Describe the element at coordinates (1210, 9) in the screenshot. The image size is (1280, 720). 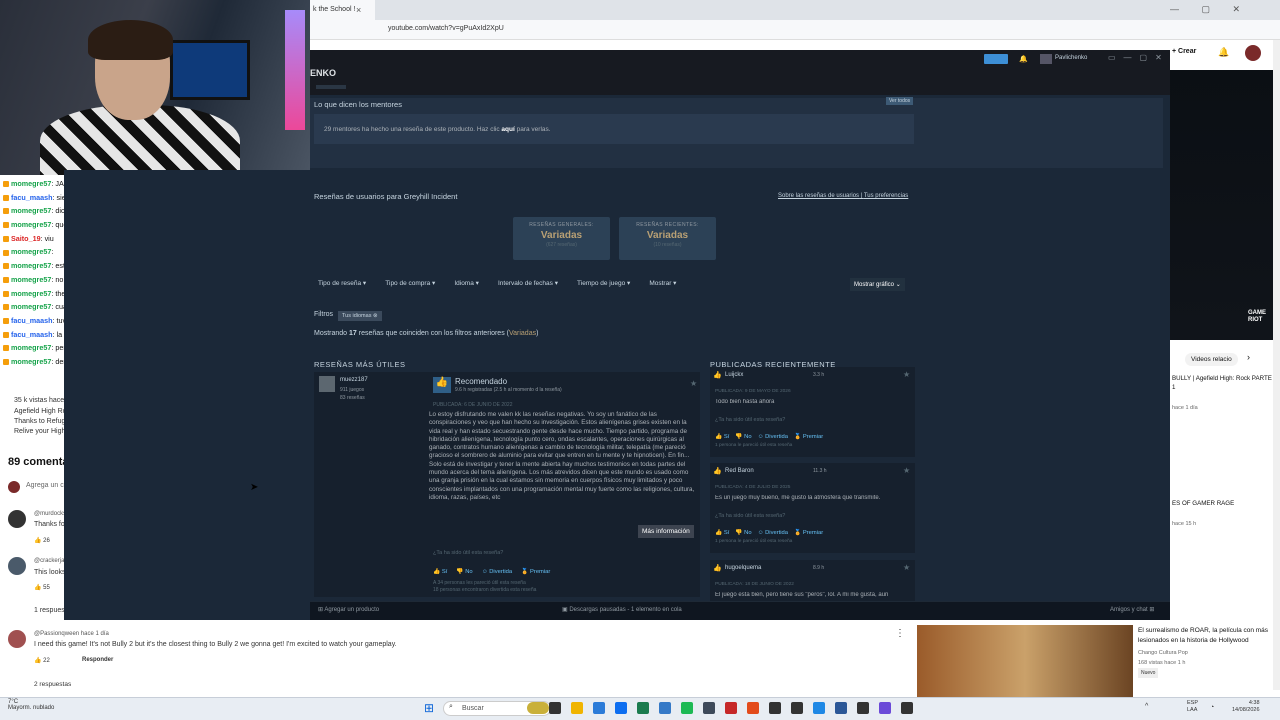
I see `window-controls: — ▢ ✕` at that location.